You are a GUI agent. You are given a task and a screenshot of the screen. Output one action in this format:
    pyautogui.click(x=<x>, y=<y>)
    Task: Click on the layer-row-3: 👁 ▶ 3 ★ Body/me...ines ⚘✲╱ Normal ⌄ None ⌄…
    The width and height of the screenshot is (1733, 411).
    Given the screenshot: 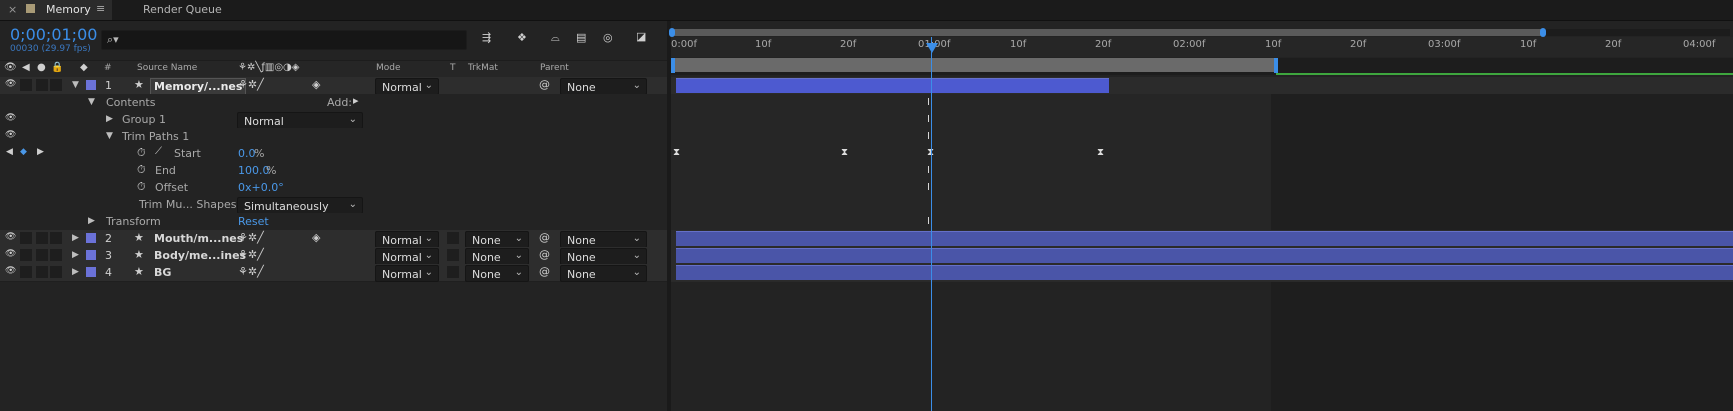 What is the action you would take?
    pyautogui.click(x=333, y=256)
    